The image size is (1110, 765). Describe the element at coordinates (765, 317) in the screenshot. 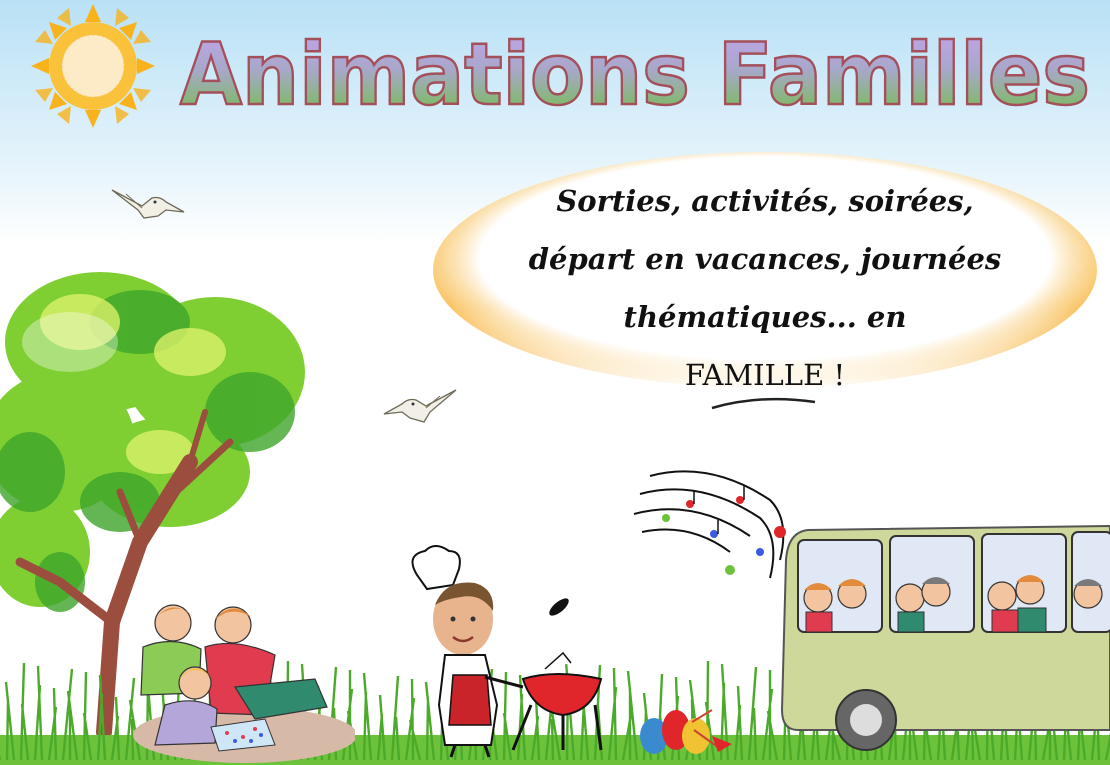

I see `bubble-line-3: thématiques... en` at that location.